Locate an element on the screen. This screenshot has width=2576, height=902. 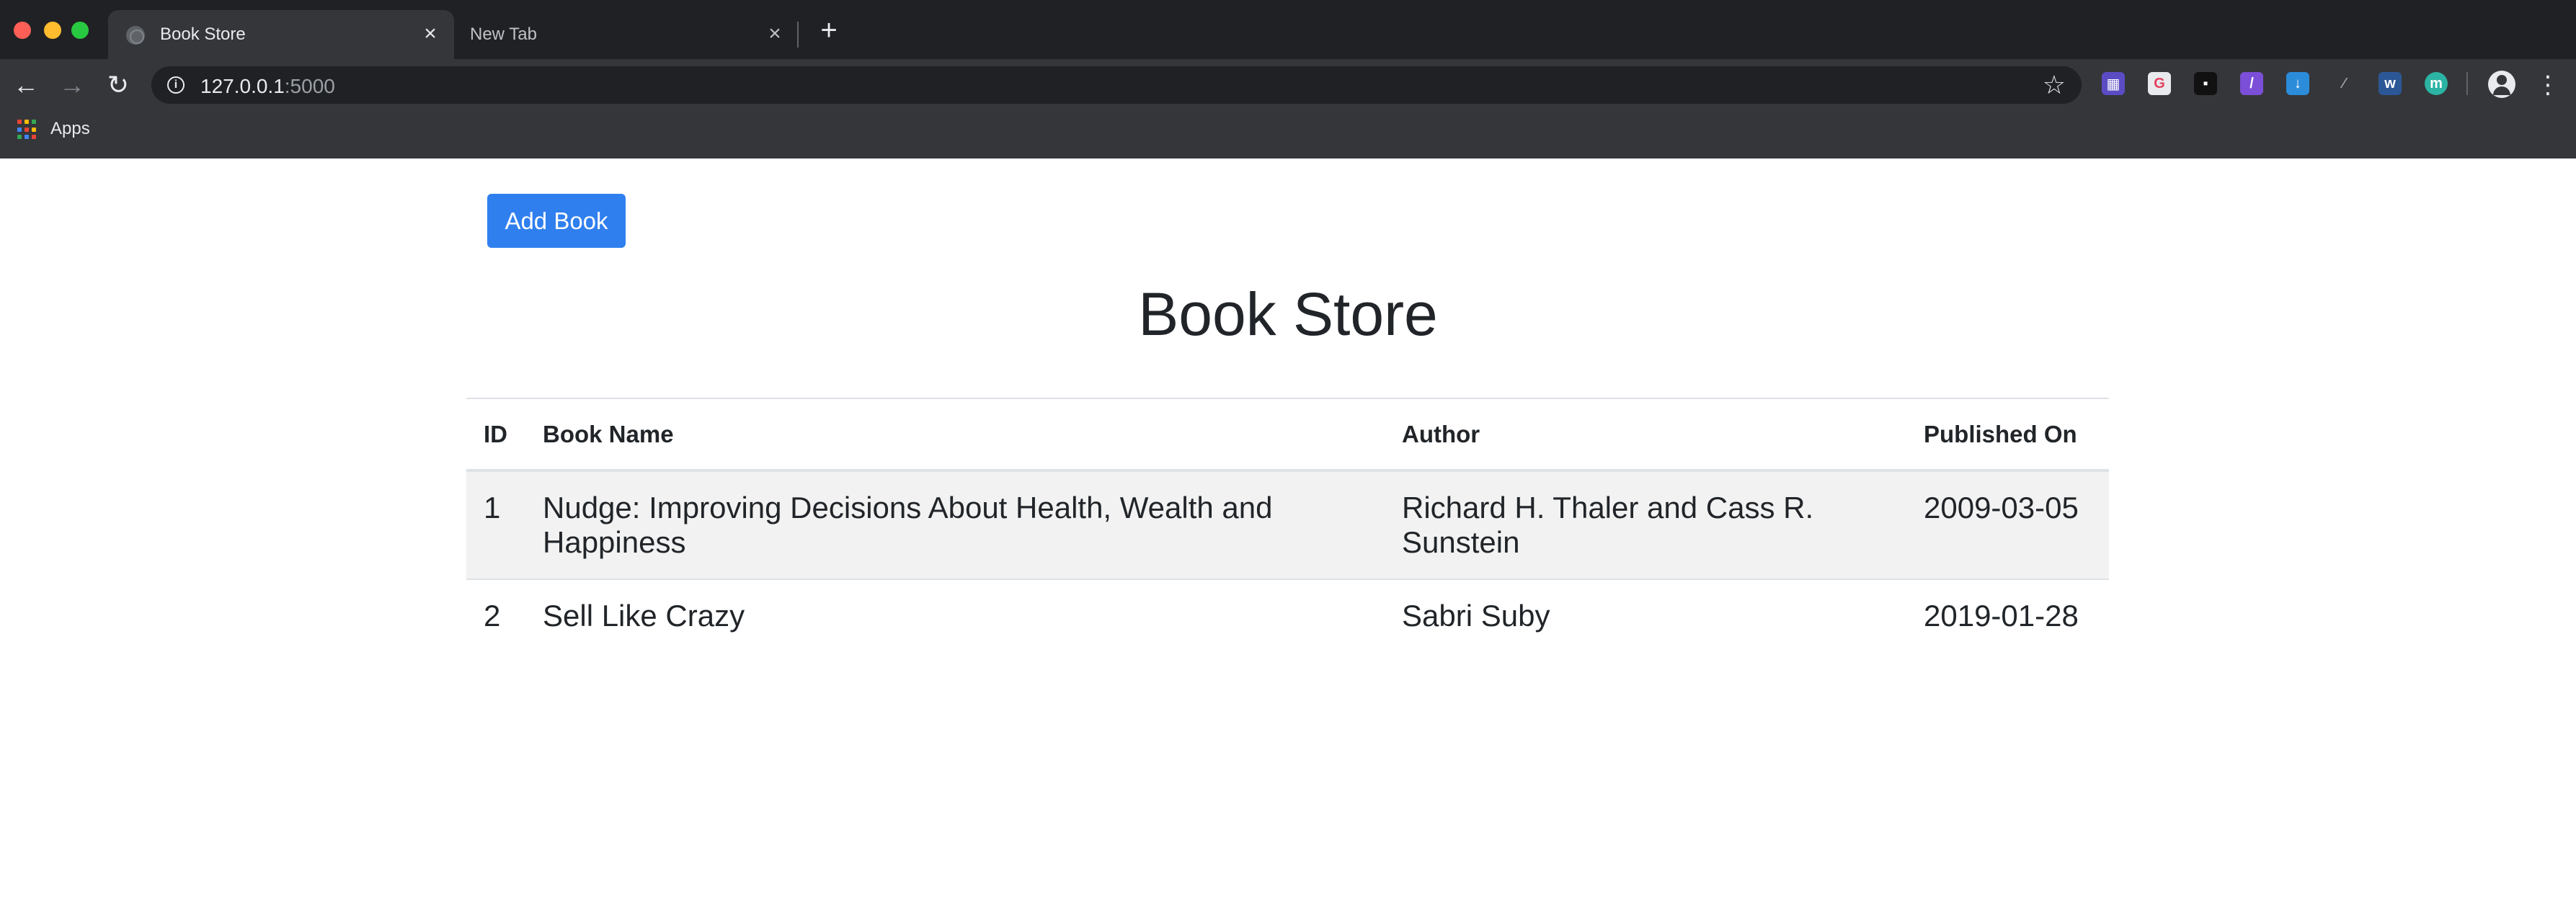
extension-v-icon: / is located at coordinates (2251, 83).